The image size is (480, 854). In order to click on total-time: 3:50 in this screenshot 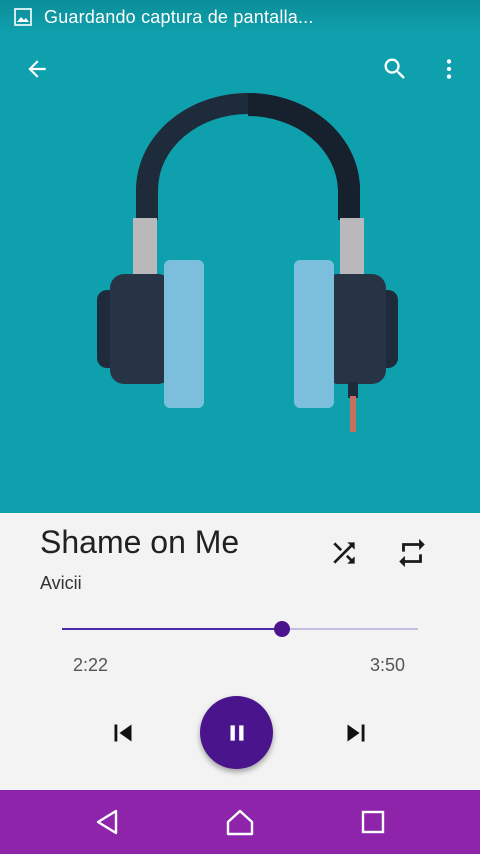, I will do `click(388, 665)`.